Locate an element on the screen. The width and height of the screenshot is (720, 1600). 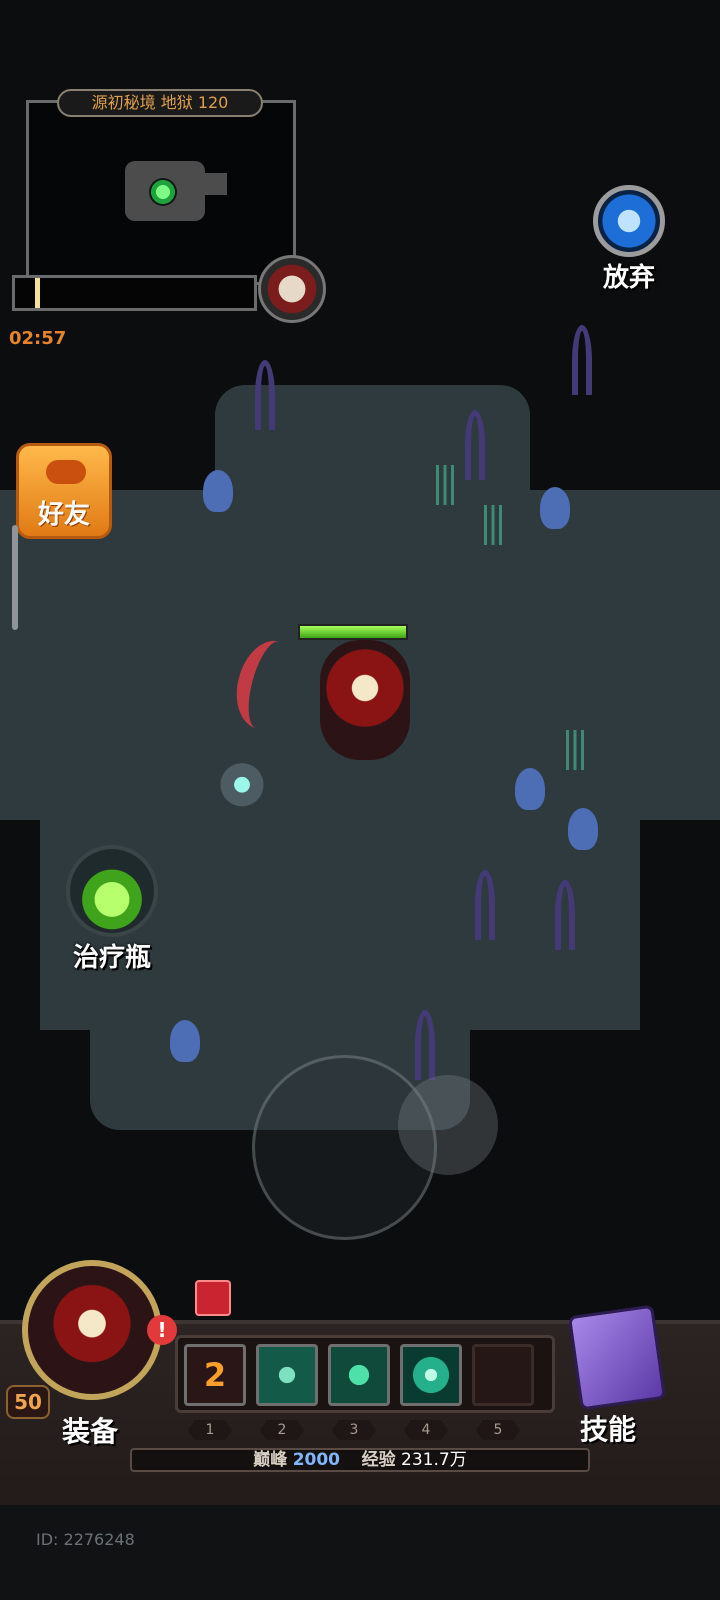
slot-number: 4 is located at coordinates (426, 1430).